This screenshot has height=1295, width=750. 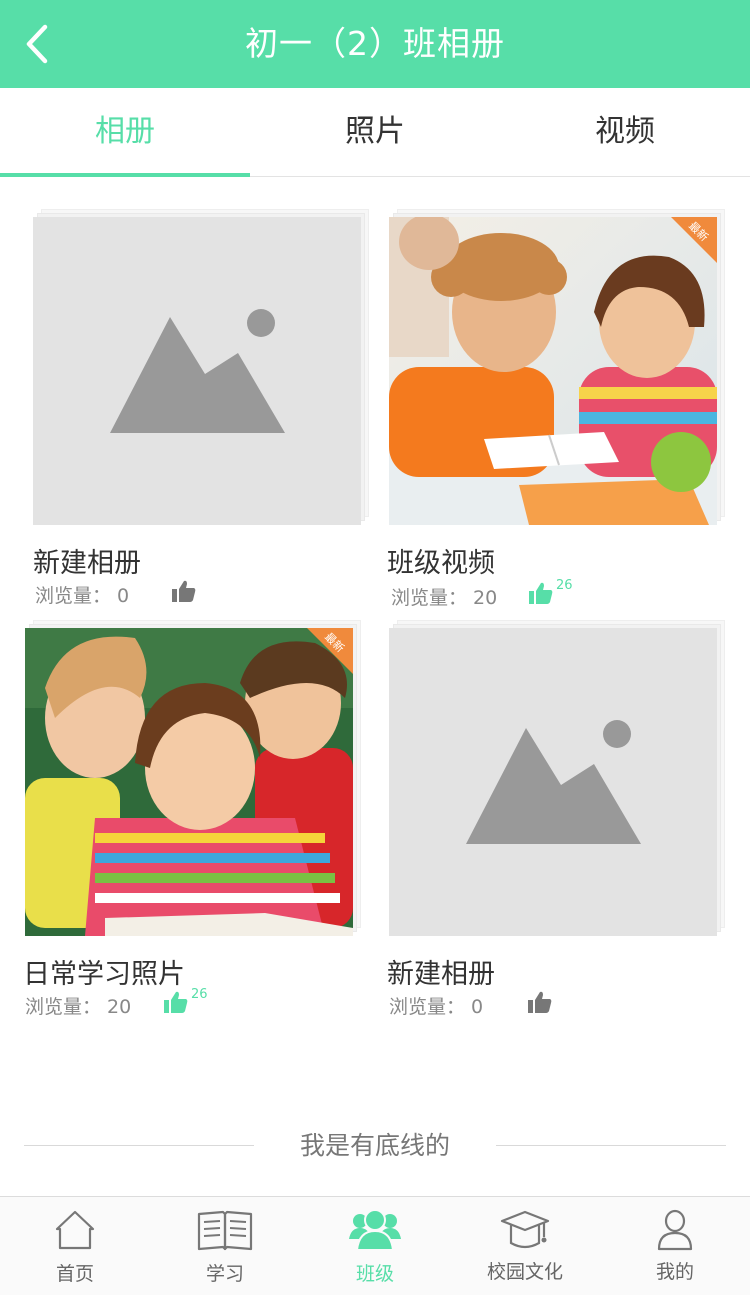 I want to click on children-reading-photo, so click(x=189, y=782).